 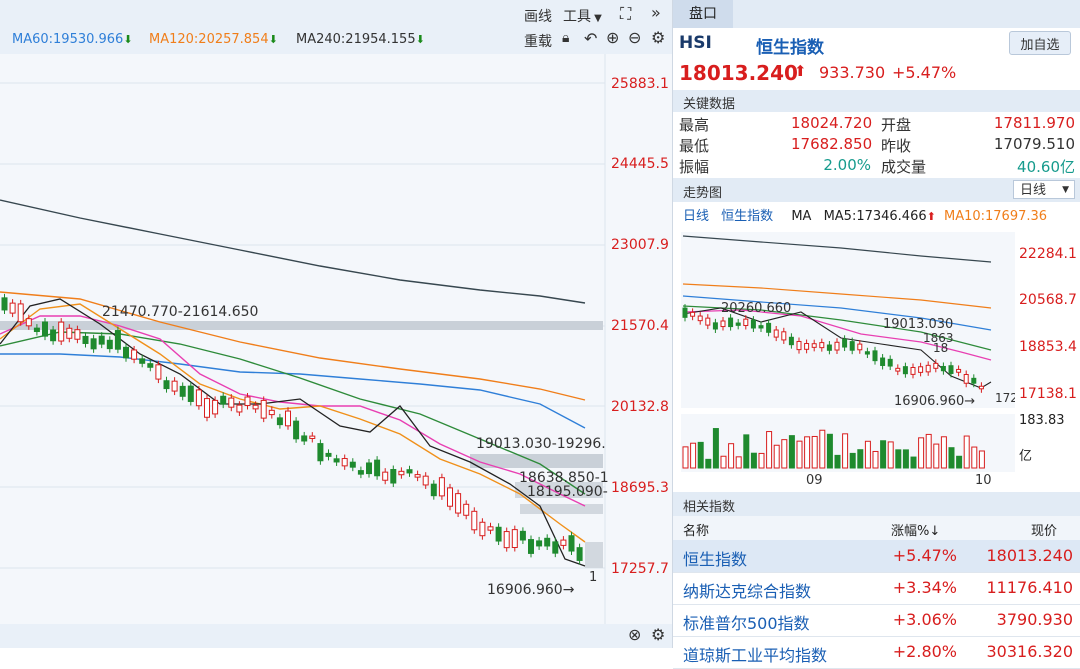 I want to click on amplitude-value: 2.00%, so click(x=847, y=165).